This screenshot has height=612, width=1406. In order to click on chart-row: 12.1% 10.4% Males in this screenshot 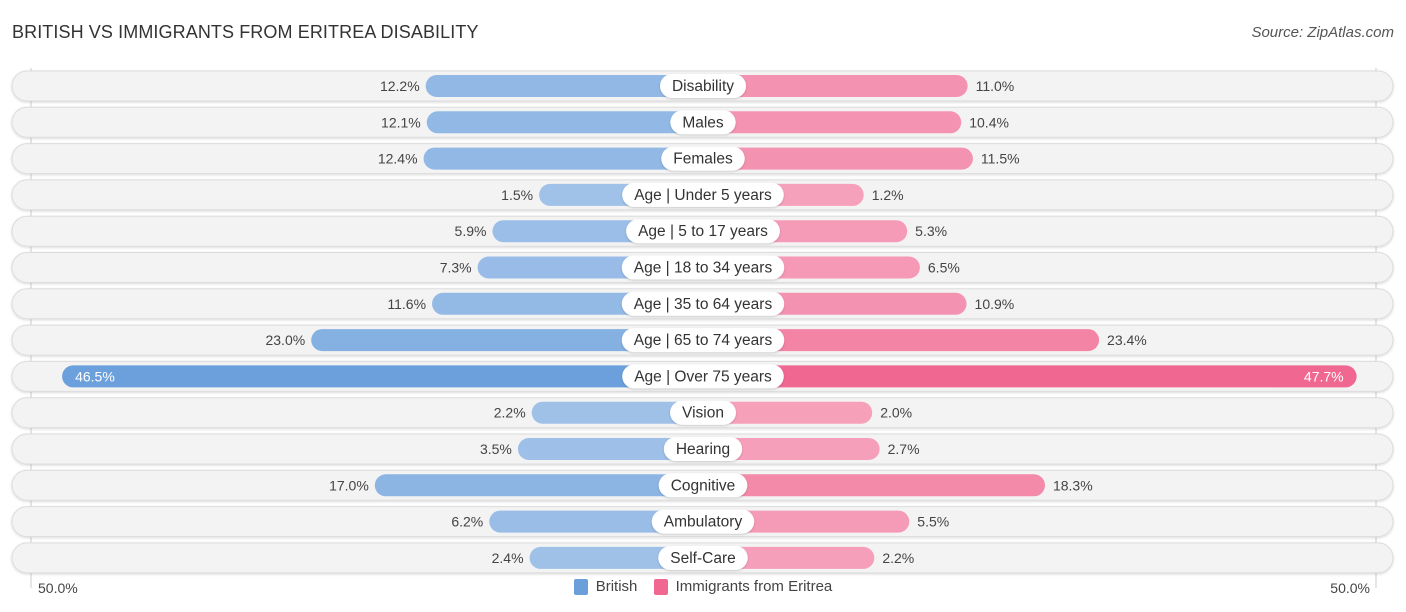, I will do `click(702, 122)`.